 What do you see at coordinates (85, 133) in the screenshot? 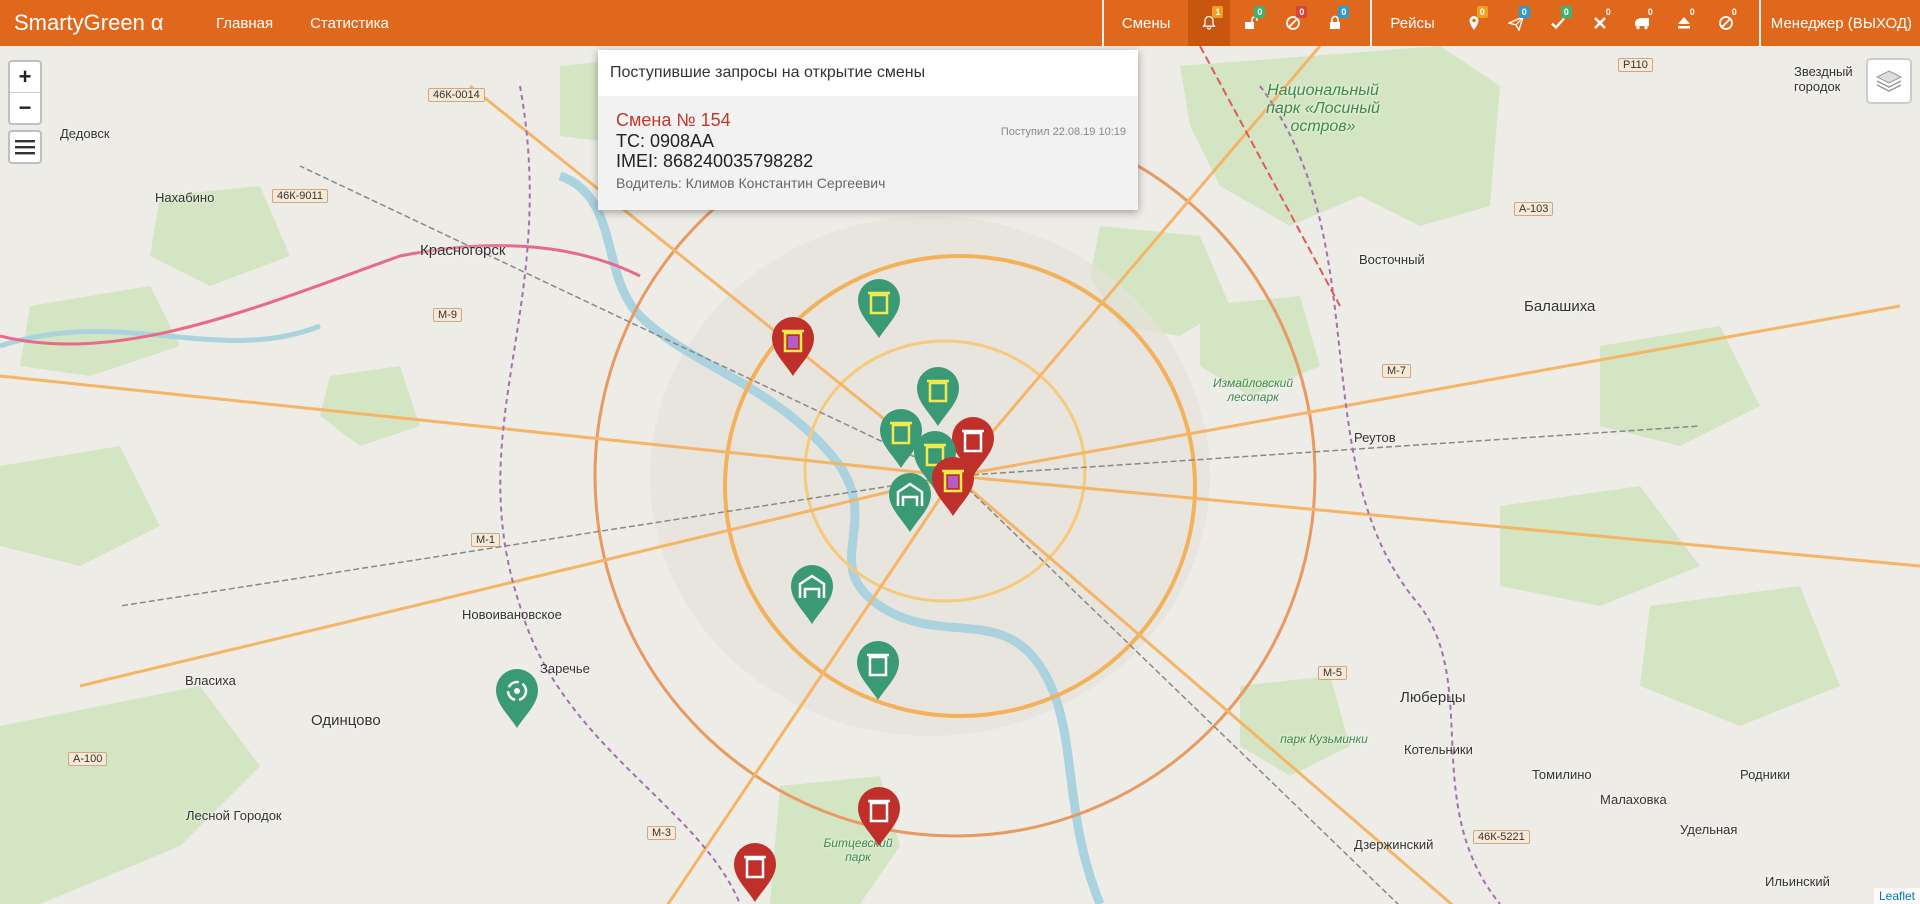
I see `city-label: Дедовск` at bounding box center [85, 133].